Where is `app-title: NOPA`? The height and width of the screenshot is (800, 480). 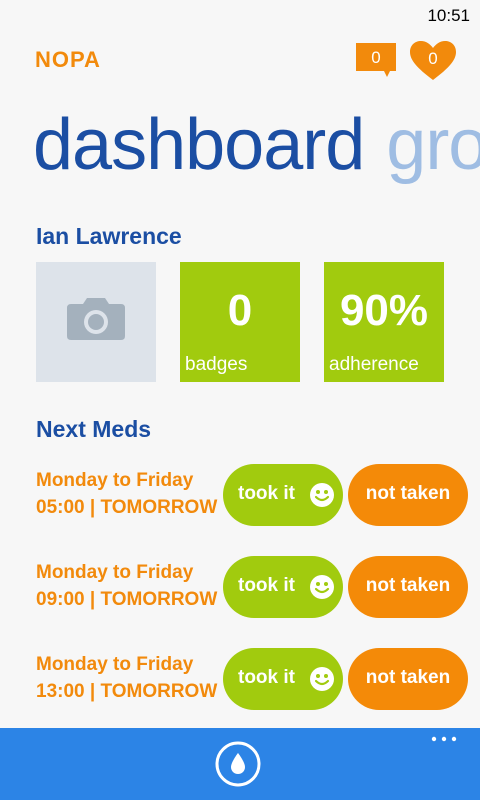 app-title: NOPA is located at coordinates (68, 59).